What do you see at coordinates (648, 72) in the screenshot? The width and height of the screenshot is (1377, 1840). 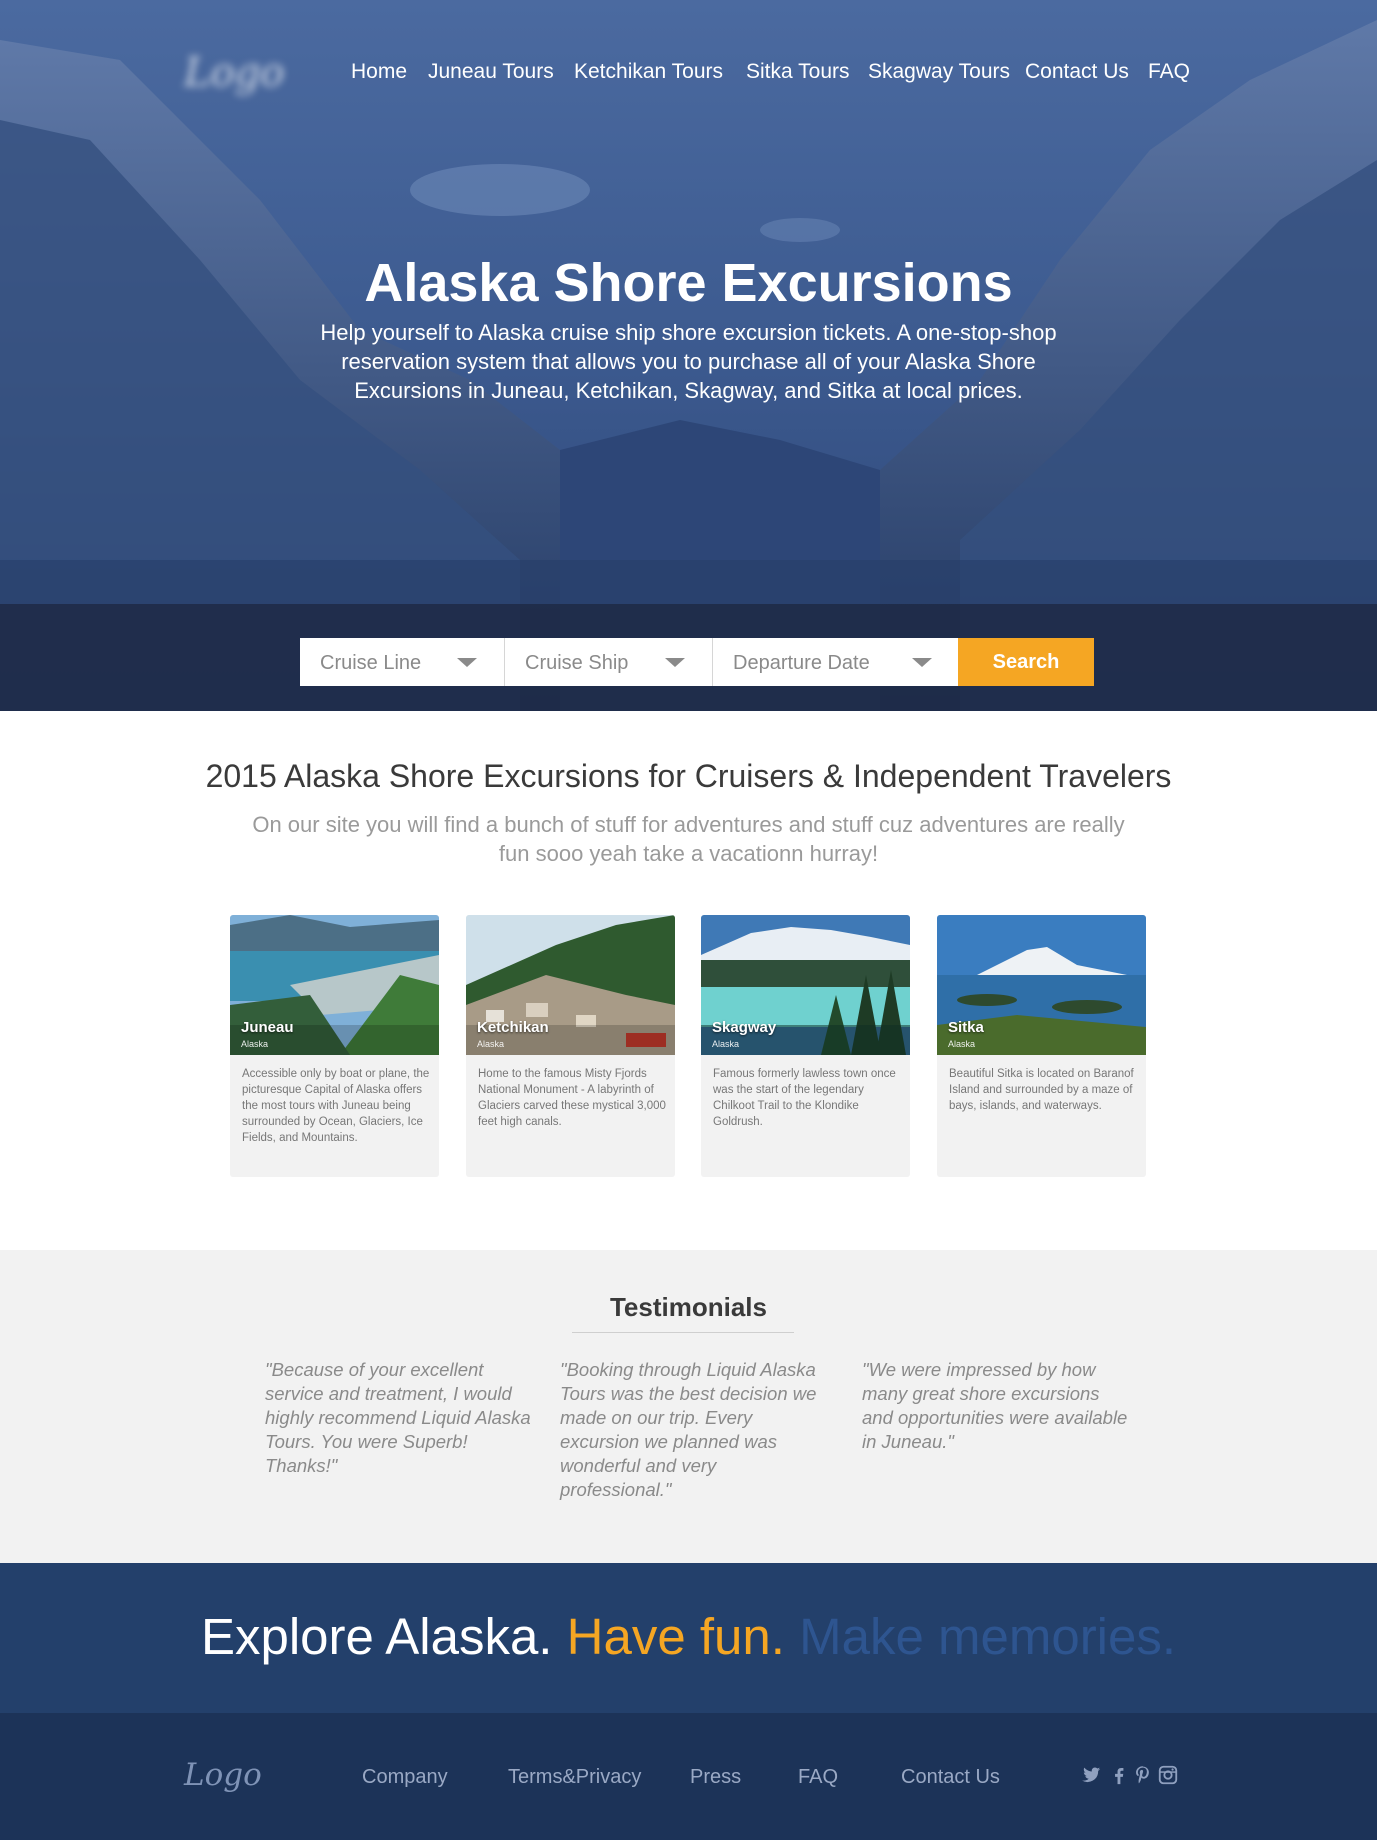 I see `nav-ketchikan-tours: Ketchikan Tours` at bounding box center [648, 72].